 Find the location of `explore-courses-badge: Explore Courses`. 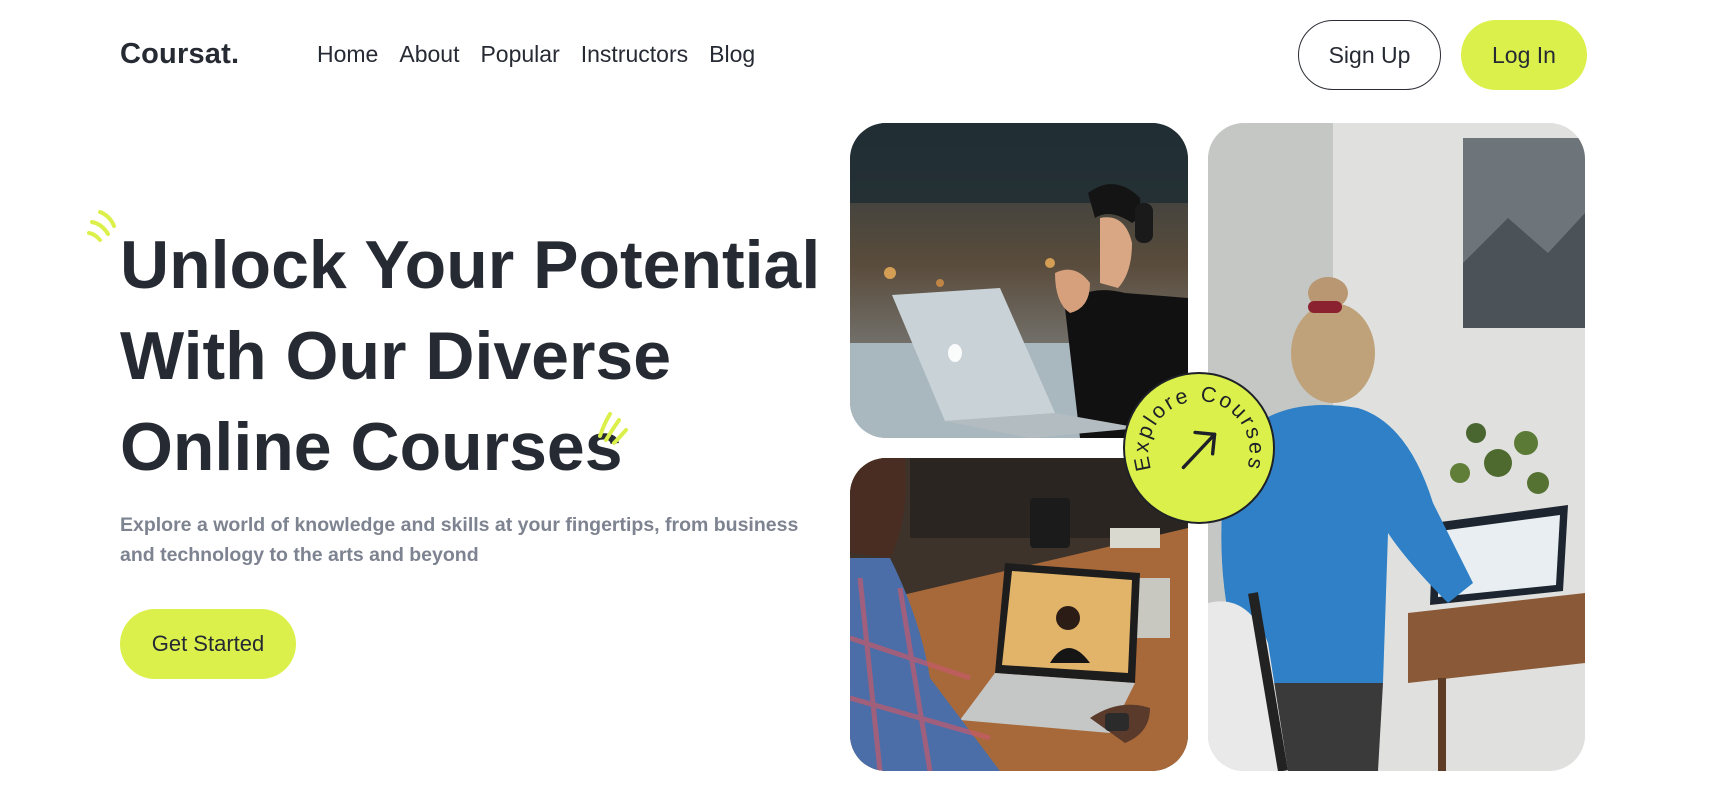

explore-courses-badge: Explore Courses is located at coordinates (1199, 448).